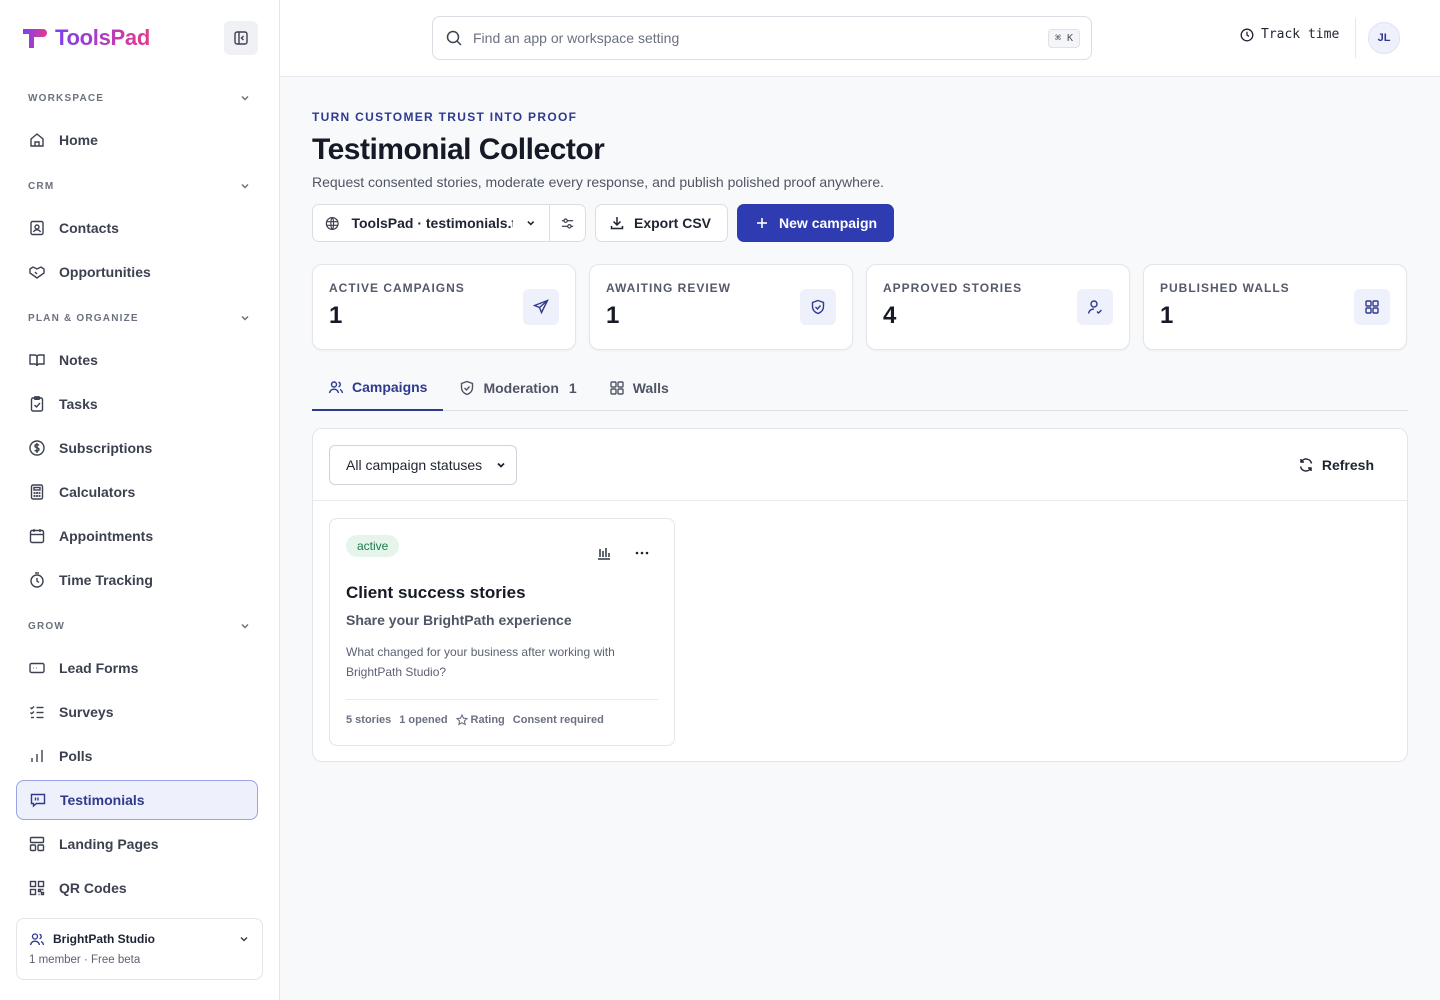  What do you see at coordinates (97, 492) in the screenshot?
I see `sidebar-item-label: Calculators` at bounding box center [97, 492].